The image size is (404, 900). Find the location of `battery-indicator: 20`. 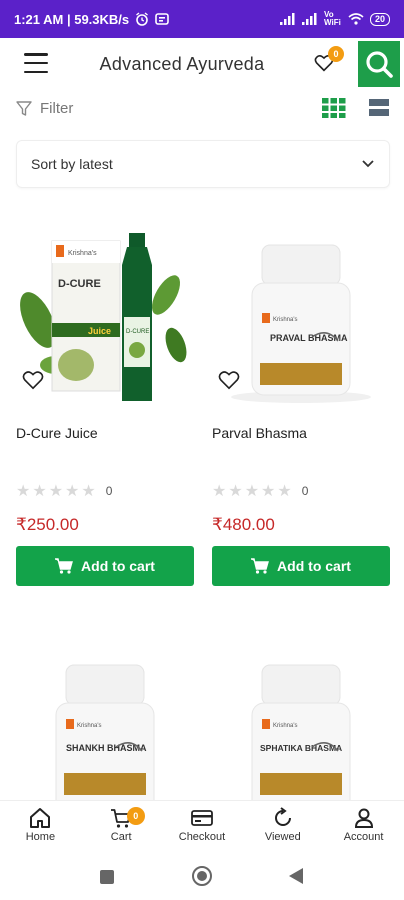

battery-indicator: 20 is located at coordinates (379, 19).